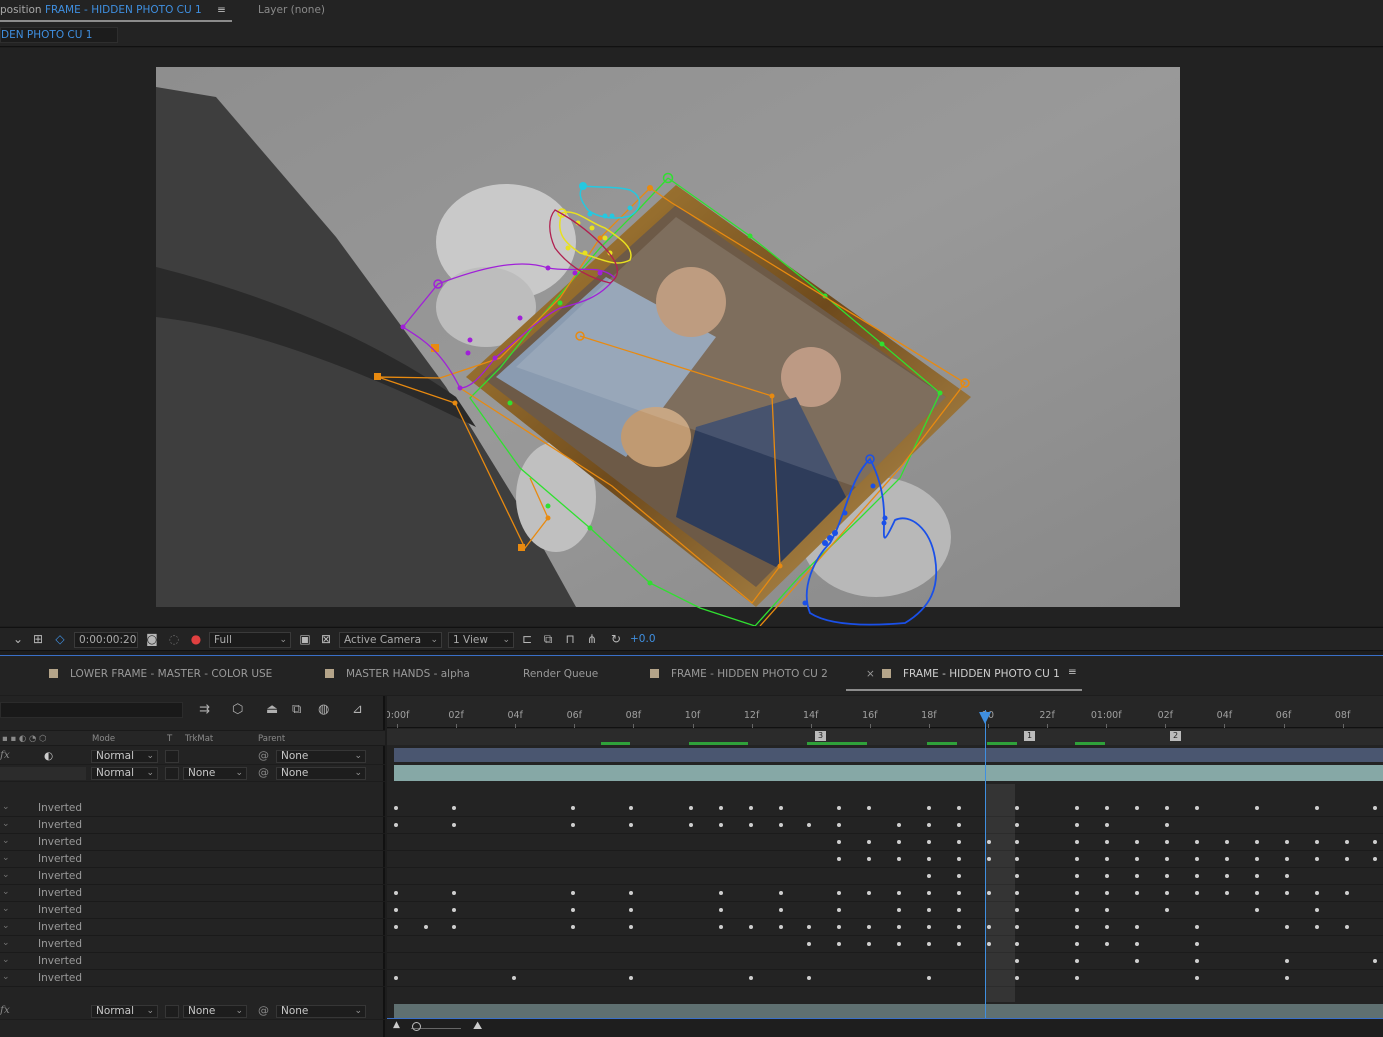 This screenshot has height=1037, width=1383. What do you see at coordinates (305, 640) in the screenshot?
I see `region-of-interest-icon: ▣` at bounding box center [305, 640].